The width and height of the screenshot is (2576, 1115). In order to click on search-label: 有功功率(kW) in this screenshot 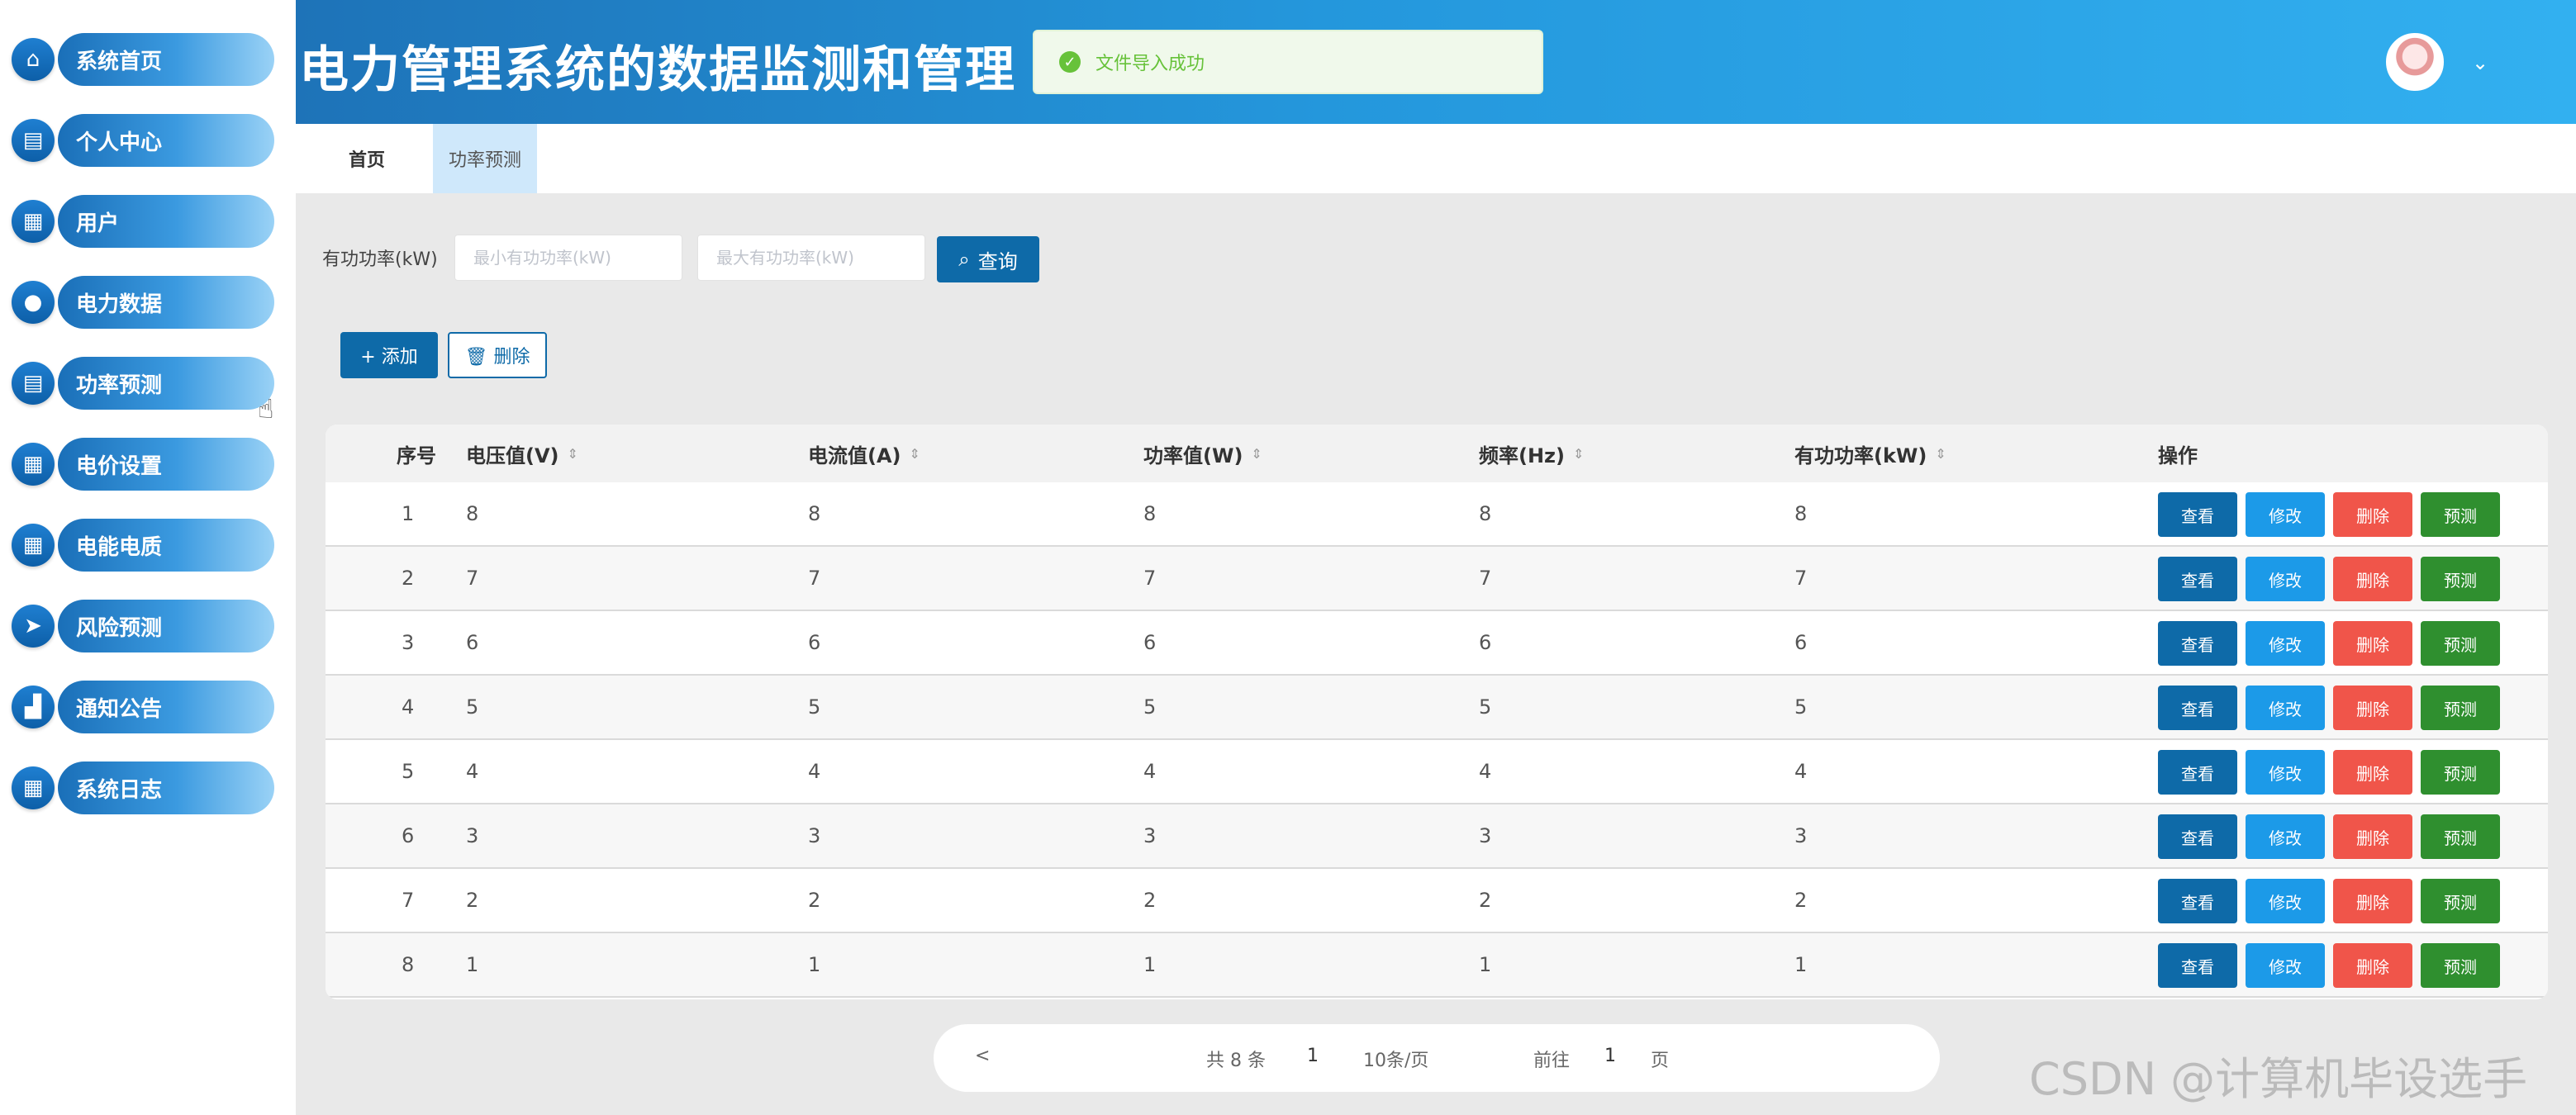, I will do `click(380, 259)`.